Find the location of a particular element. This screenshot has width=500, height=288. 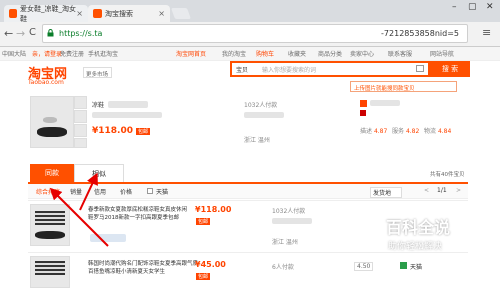

upload-image-tip: 上传图片就能搜同款宝贝 is located at coordinates (403, 86).